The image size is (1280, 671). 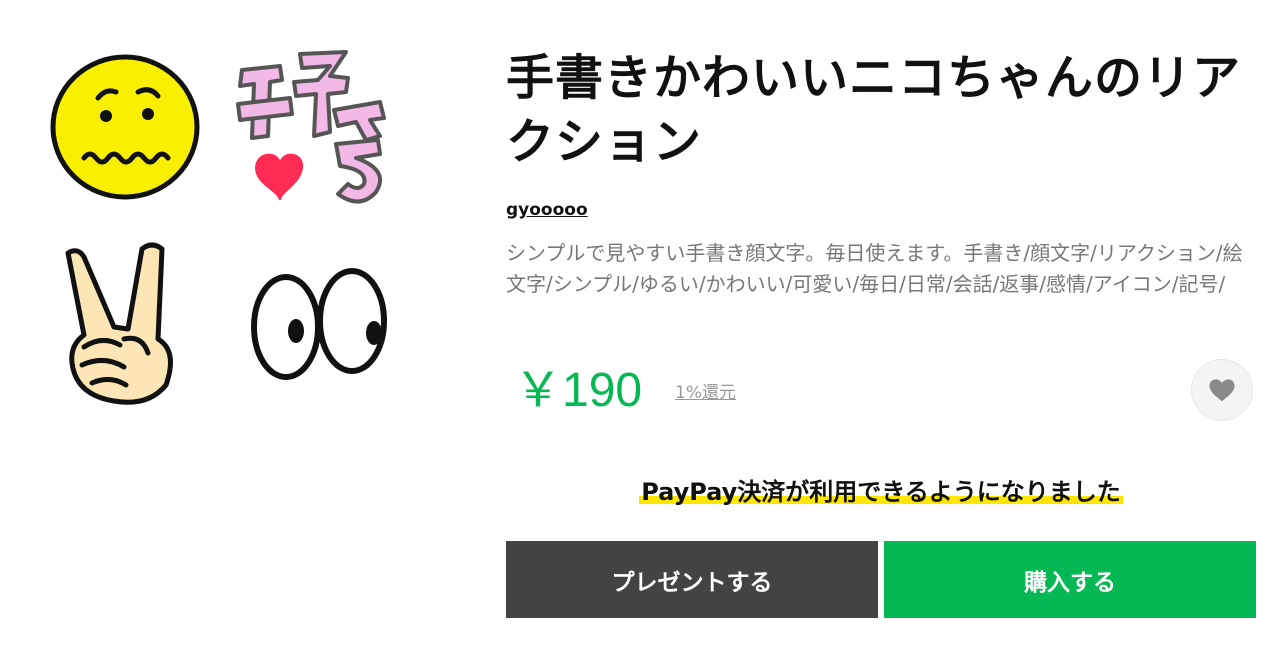 I want to click on gift-button: プレゼントする, so click(x=692, y=579).